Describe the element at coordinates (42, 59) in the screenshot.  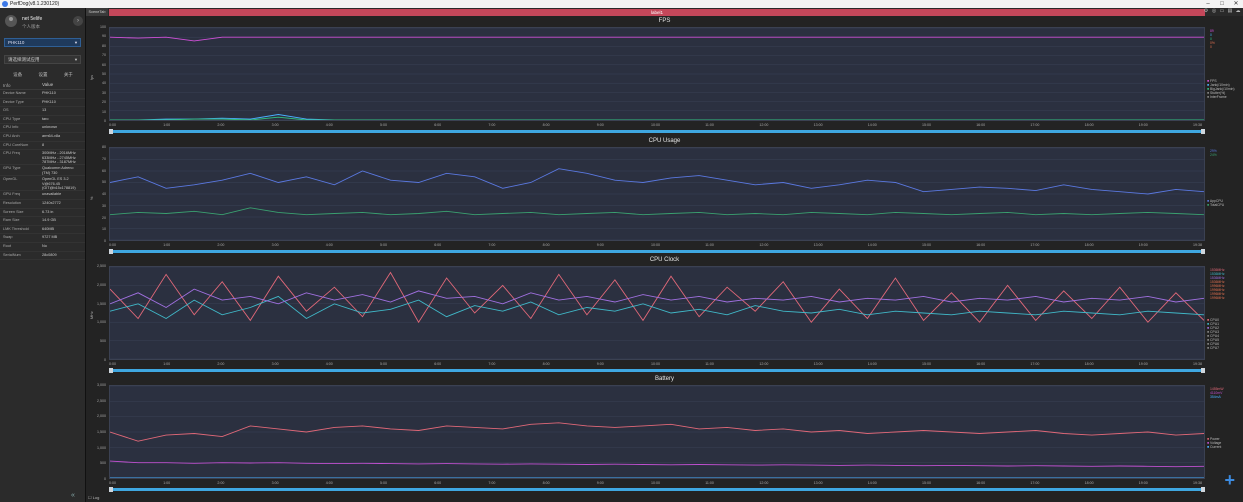
I see `app-select: 请选择测试应用 ▼` at that location.